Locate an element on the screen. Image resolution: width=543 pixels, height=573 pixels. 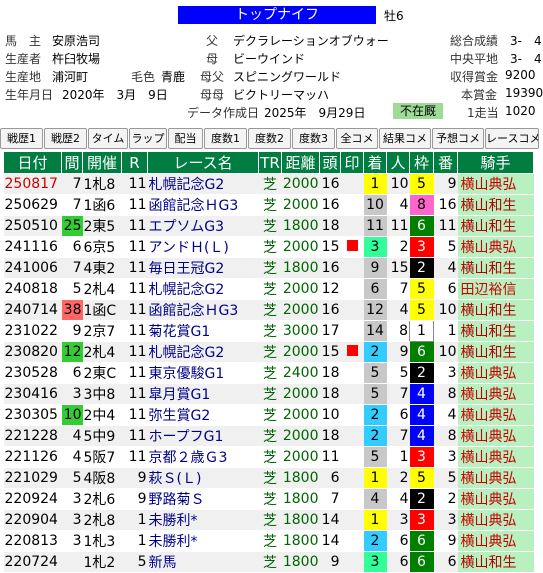
race-name: 野路菊Ｓ is located at coordinates (203, 499).